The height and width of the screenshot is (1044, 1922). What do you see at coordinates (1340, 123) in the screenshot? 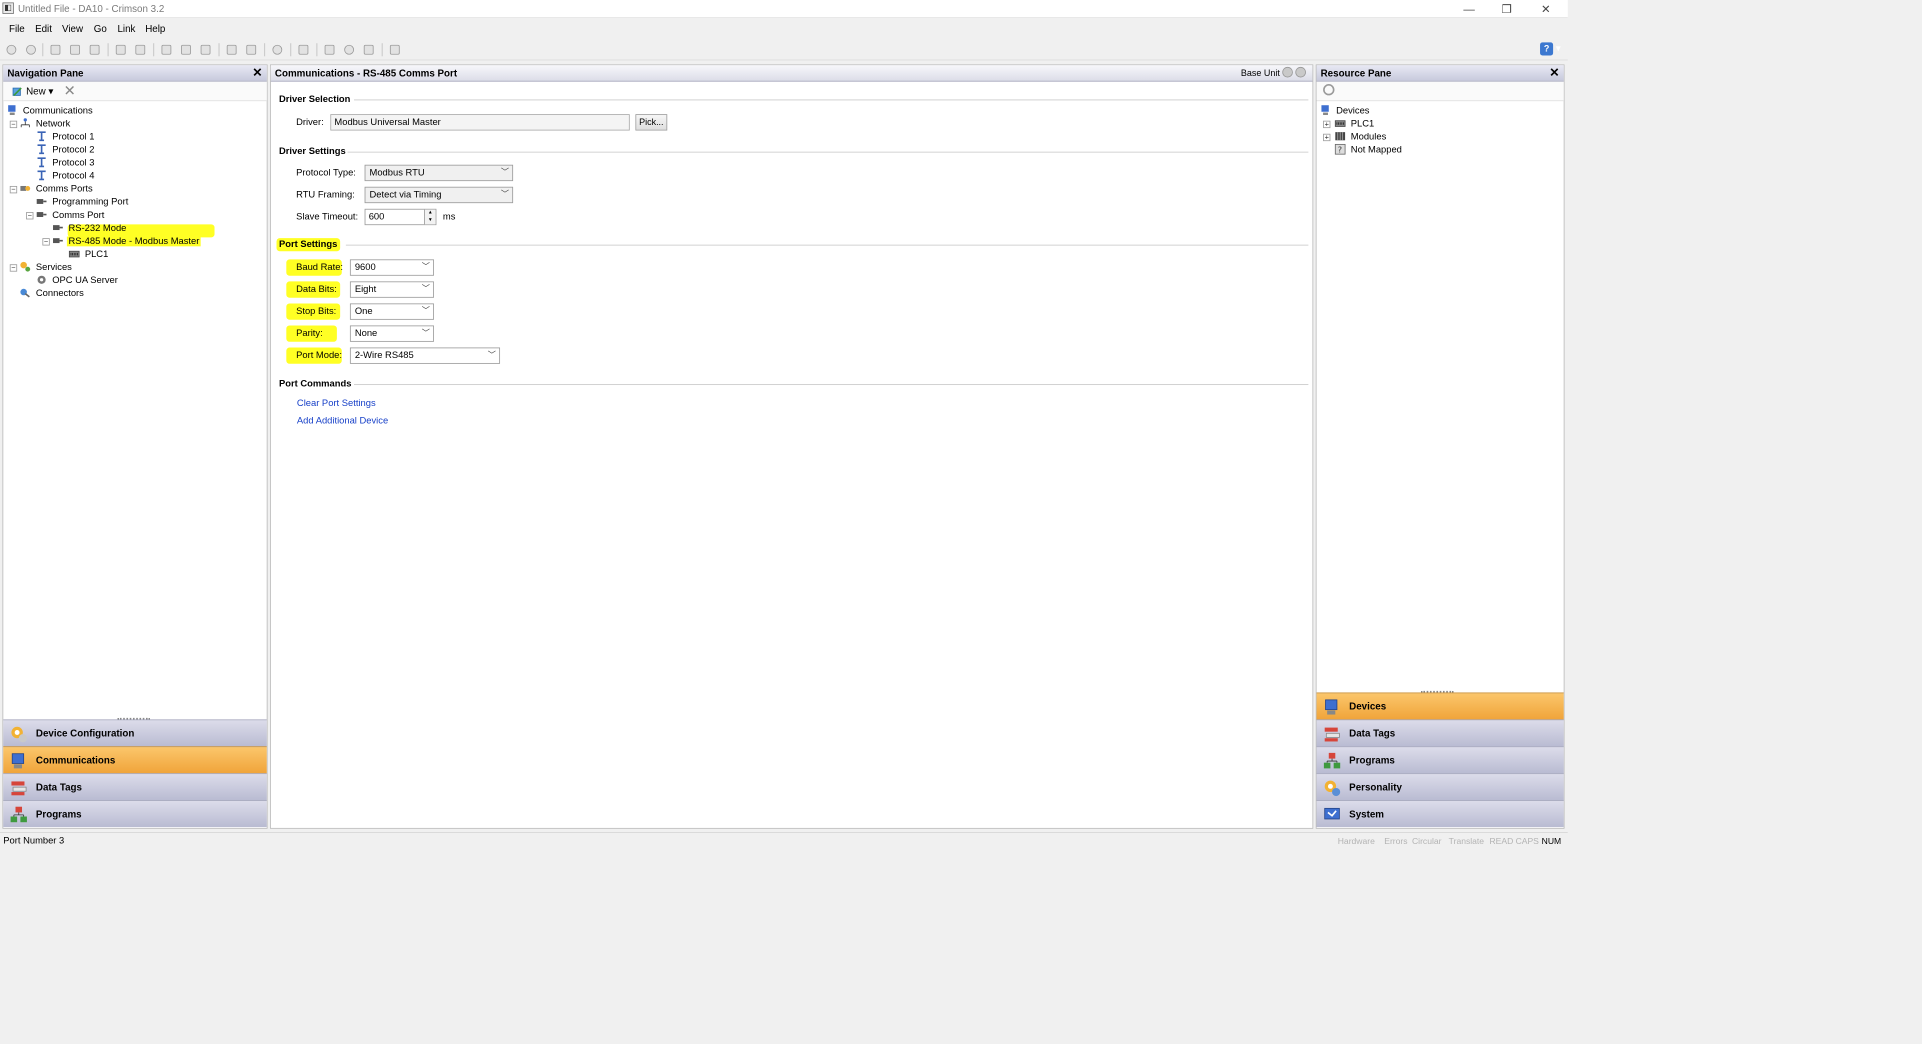
I see `plc-icon` at bounding box center [1340, 123].